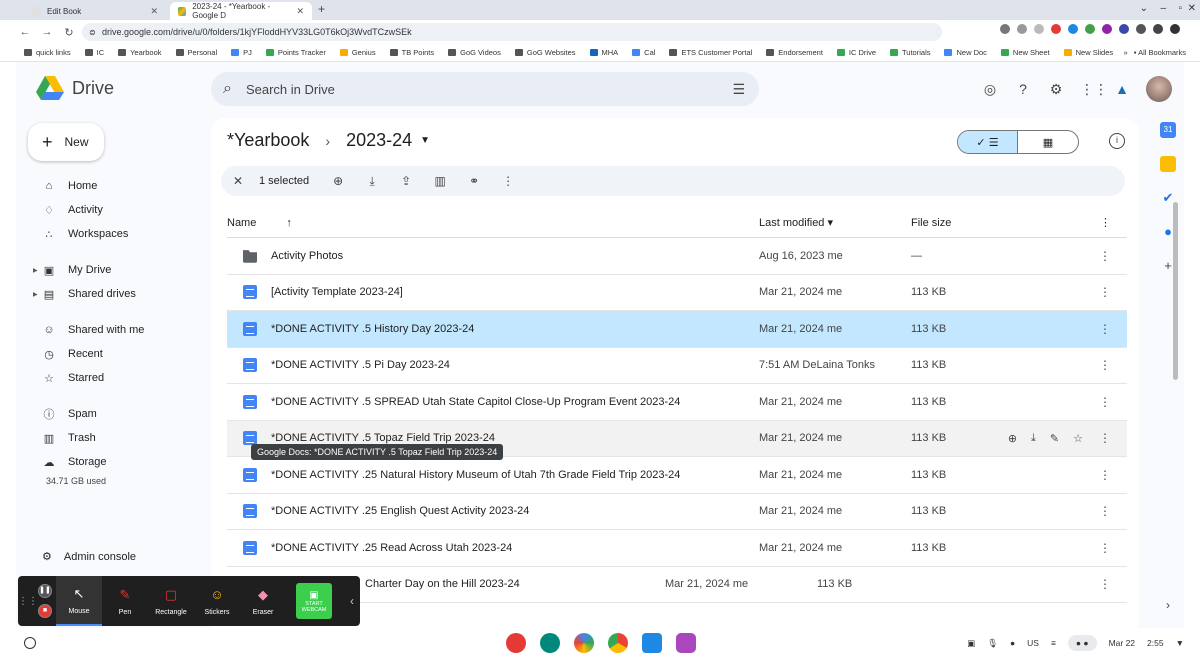  What do you see at coordinates (45, 611) in the screenshot?
I see `stop-icon: ■` at bounding box center [45, 611].